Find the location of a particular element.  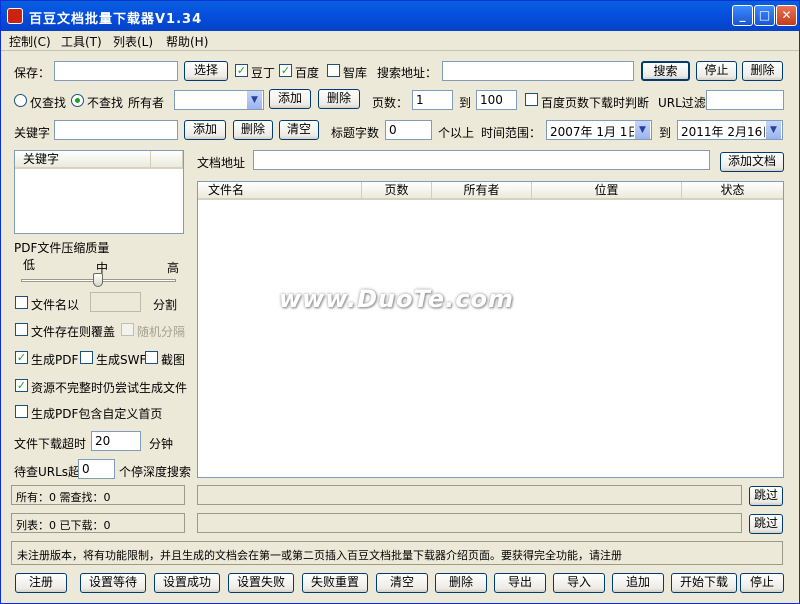

append-button: 追加 is located at coordinates (638, 583).